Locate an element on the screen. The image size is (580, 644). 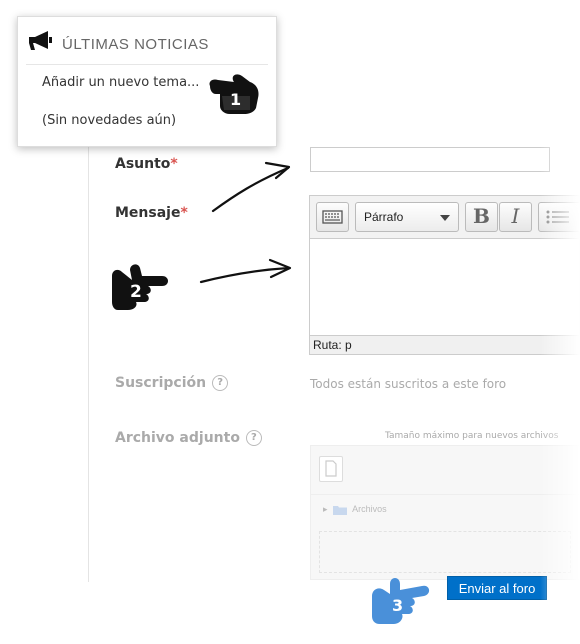
pointing-hand-icon: 2 is located at coordinates (140, 287).